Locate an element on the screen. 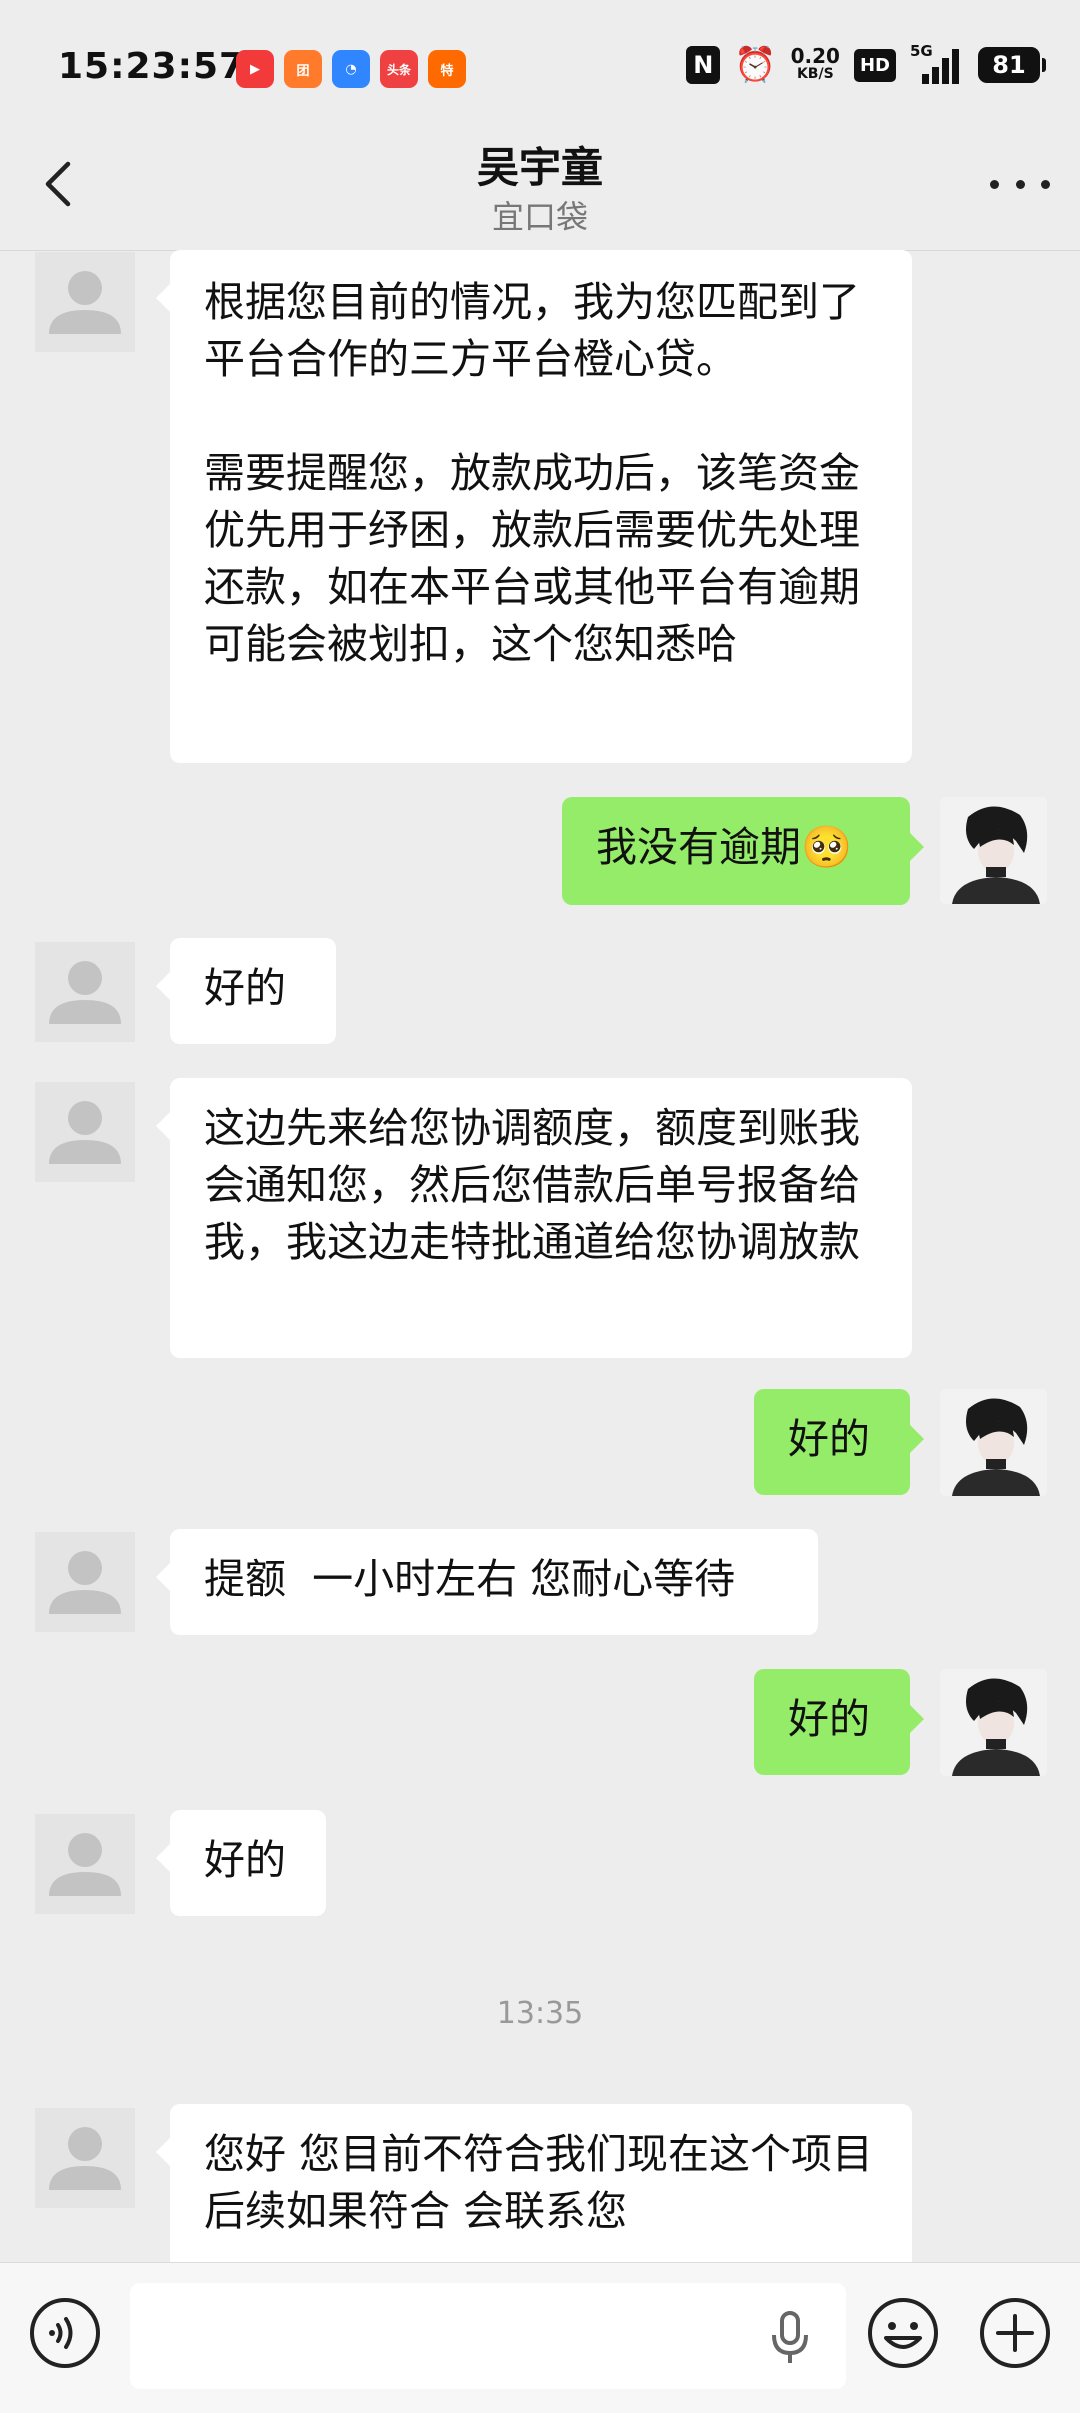  browser-app-icon: ◔ is located at coordinates (351, 69).